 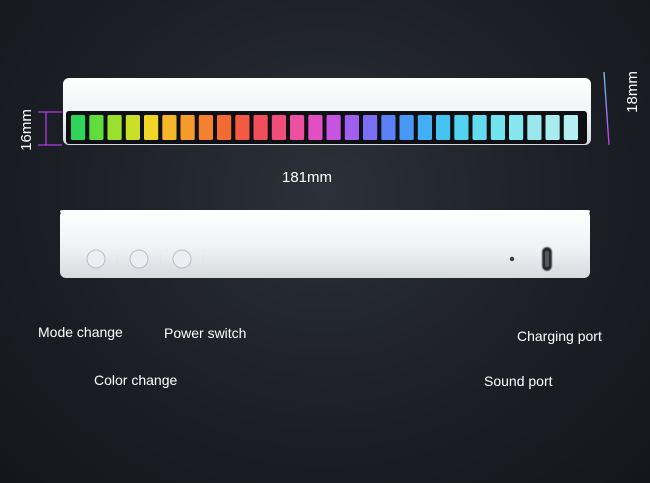 What do you see at coordinates (26, 130) in the screenshot?
I see `dimension-height-label: 16mm` at bounding box center [26, 130].